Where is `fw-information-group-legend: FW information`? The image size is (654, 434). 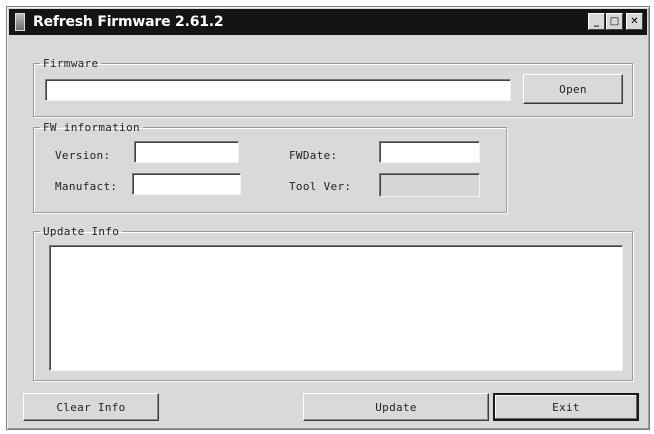 fw-information-group-legend: FW information is located at coordinates (91, 127).